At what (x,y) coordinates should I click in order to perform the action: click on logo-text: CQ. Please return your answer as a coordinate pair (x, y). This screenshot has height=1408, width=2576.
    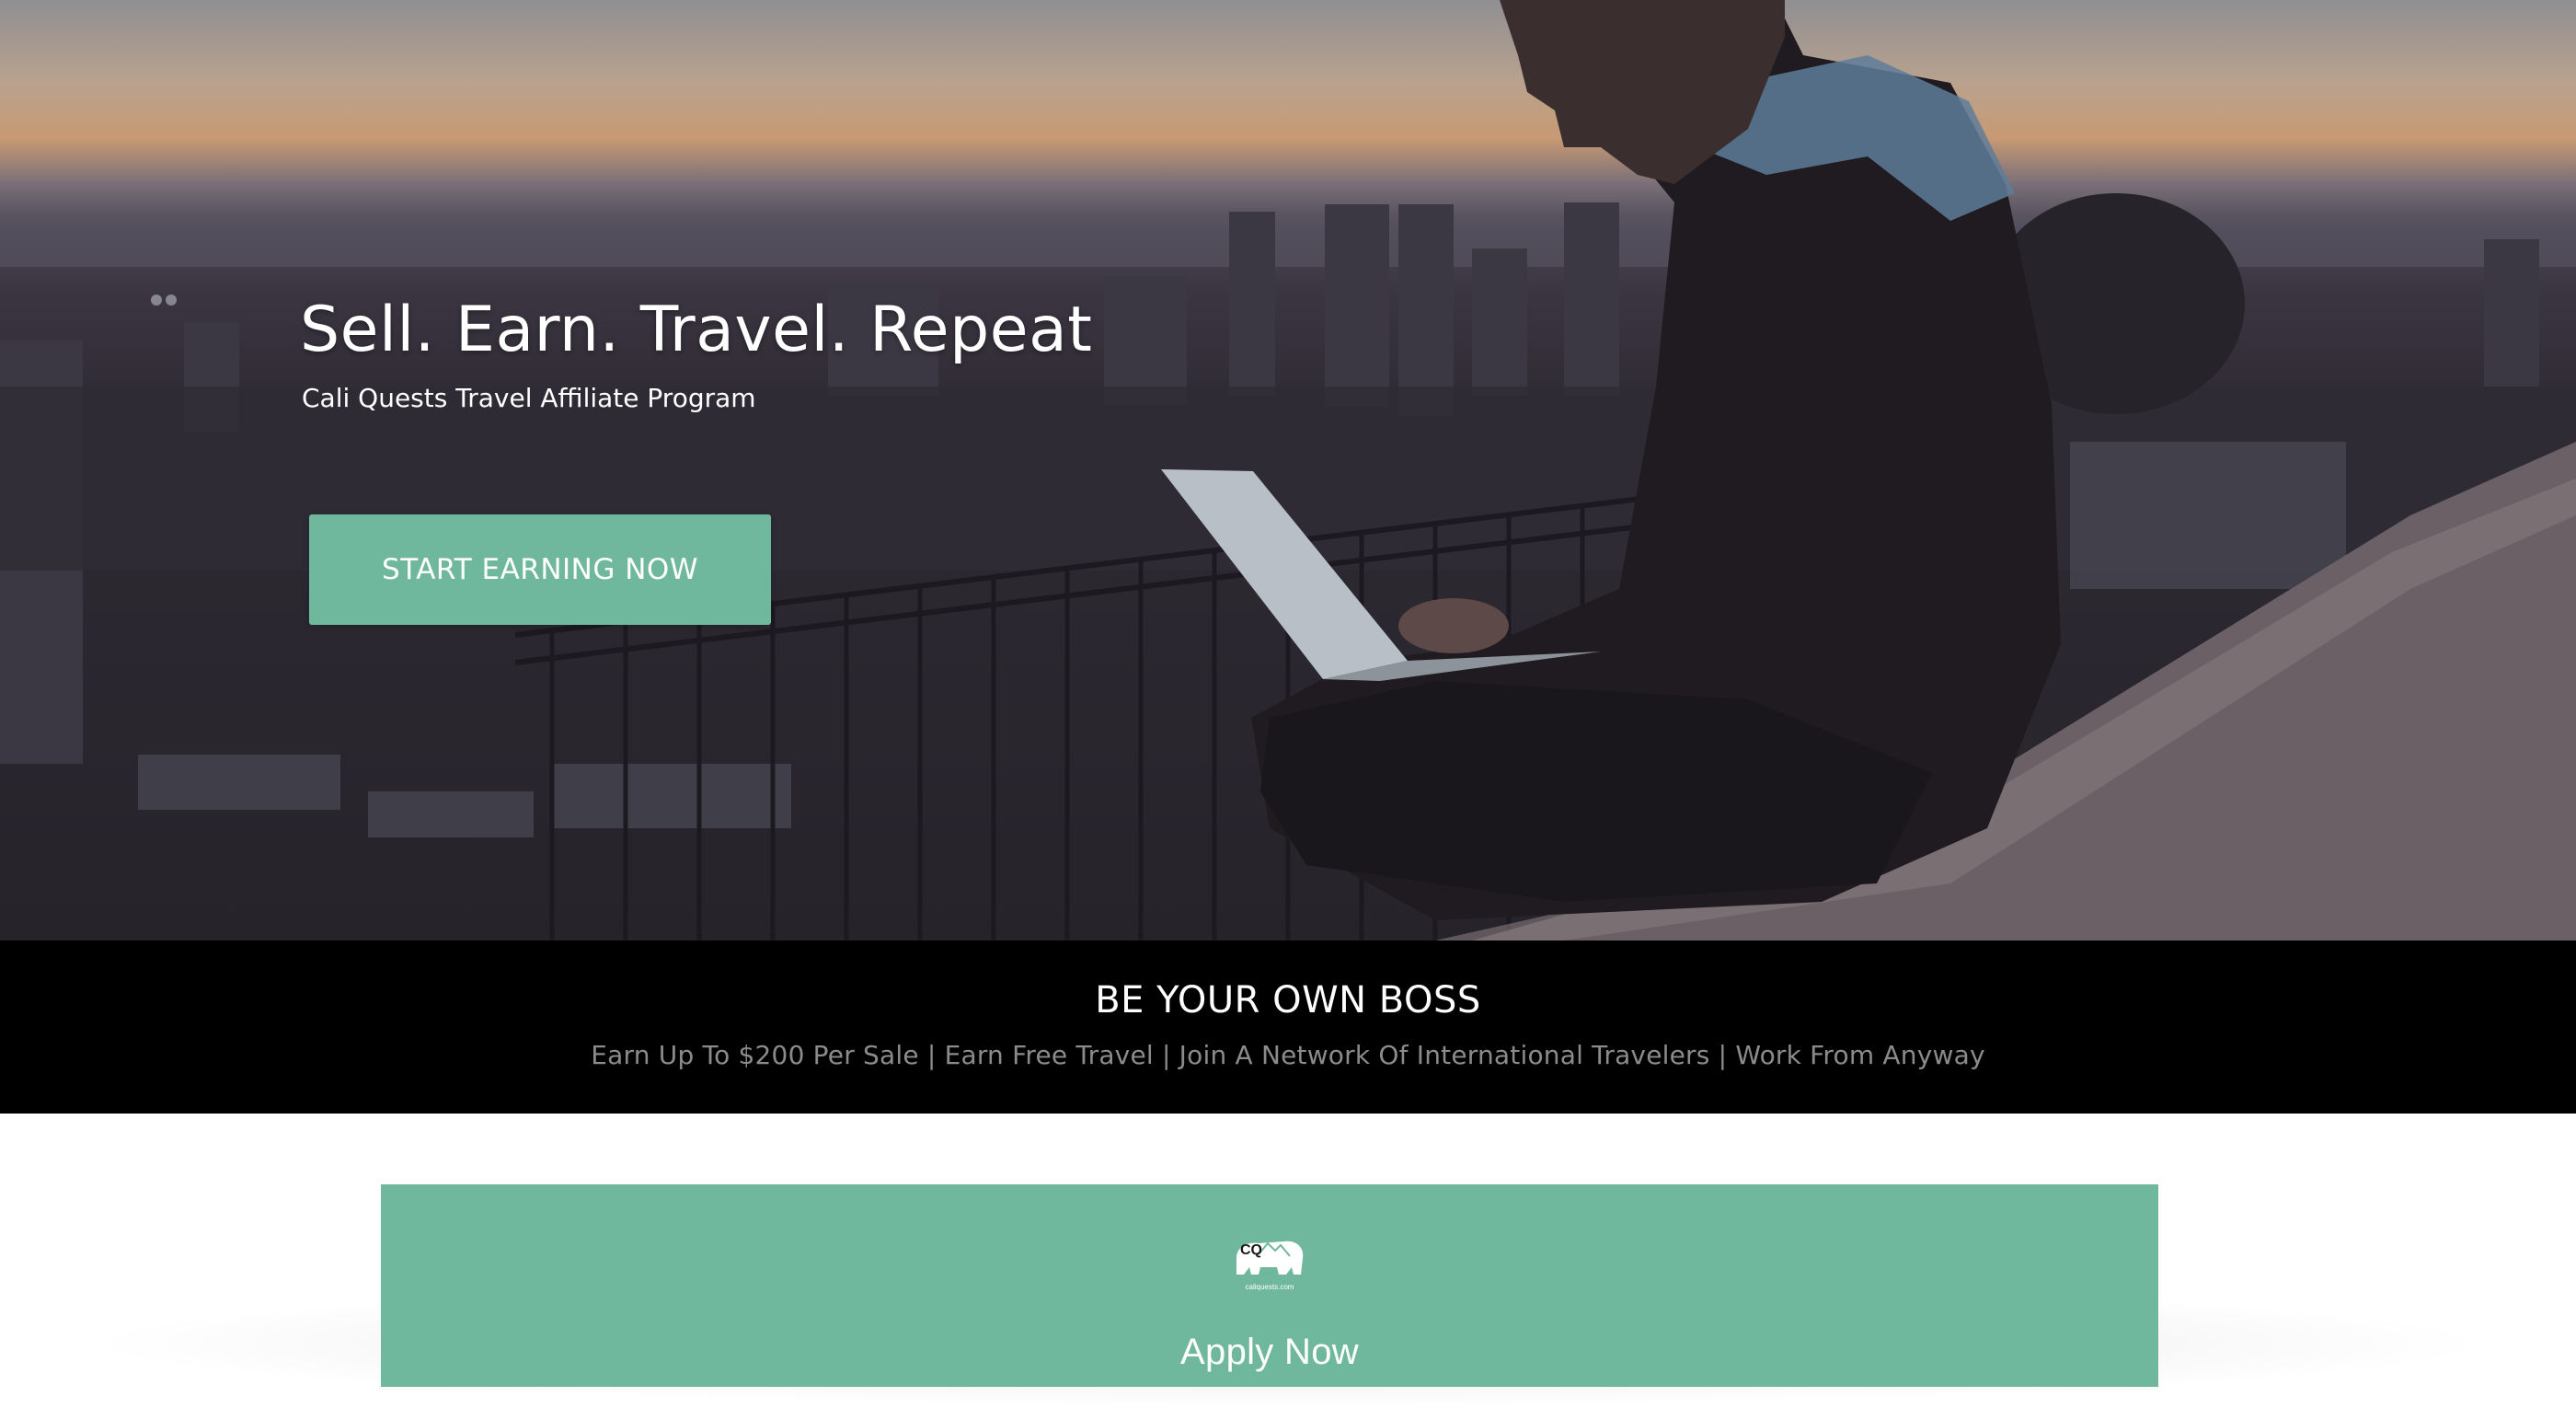
    Looking at the image, I should click on (1251, 1250).